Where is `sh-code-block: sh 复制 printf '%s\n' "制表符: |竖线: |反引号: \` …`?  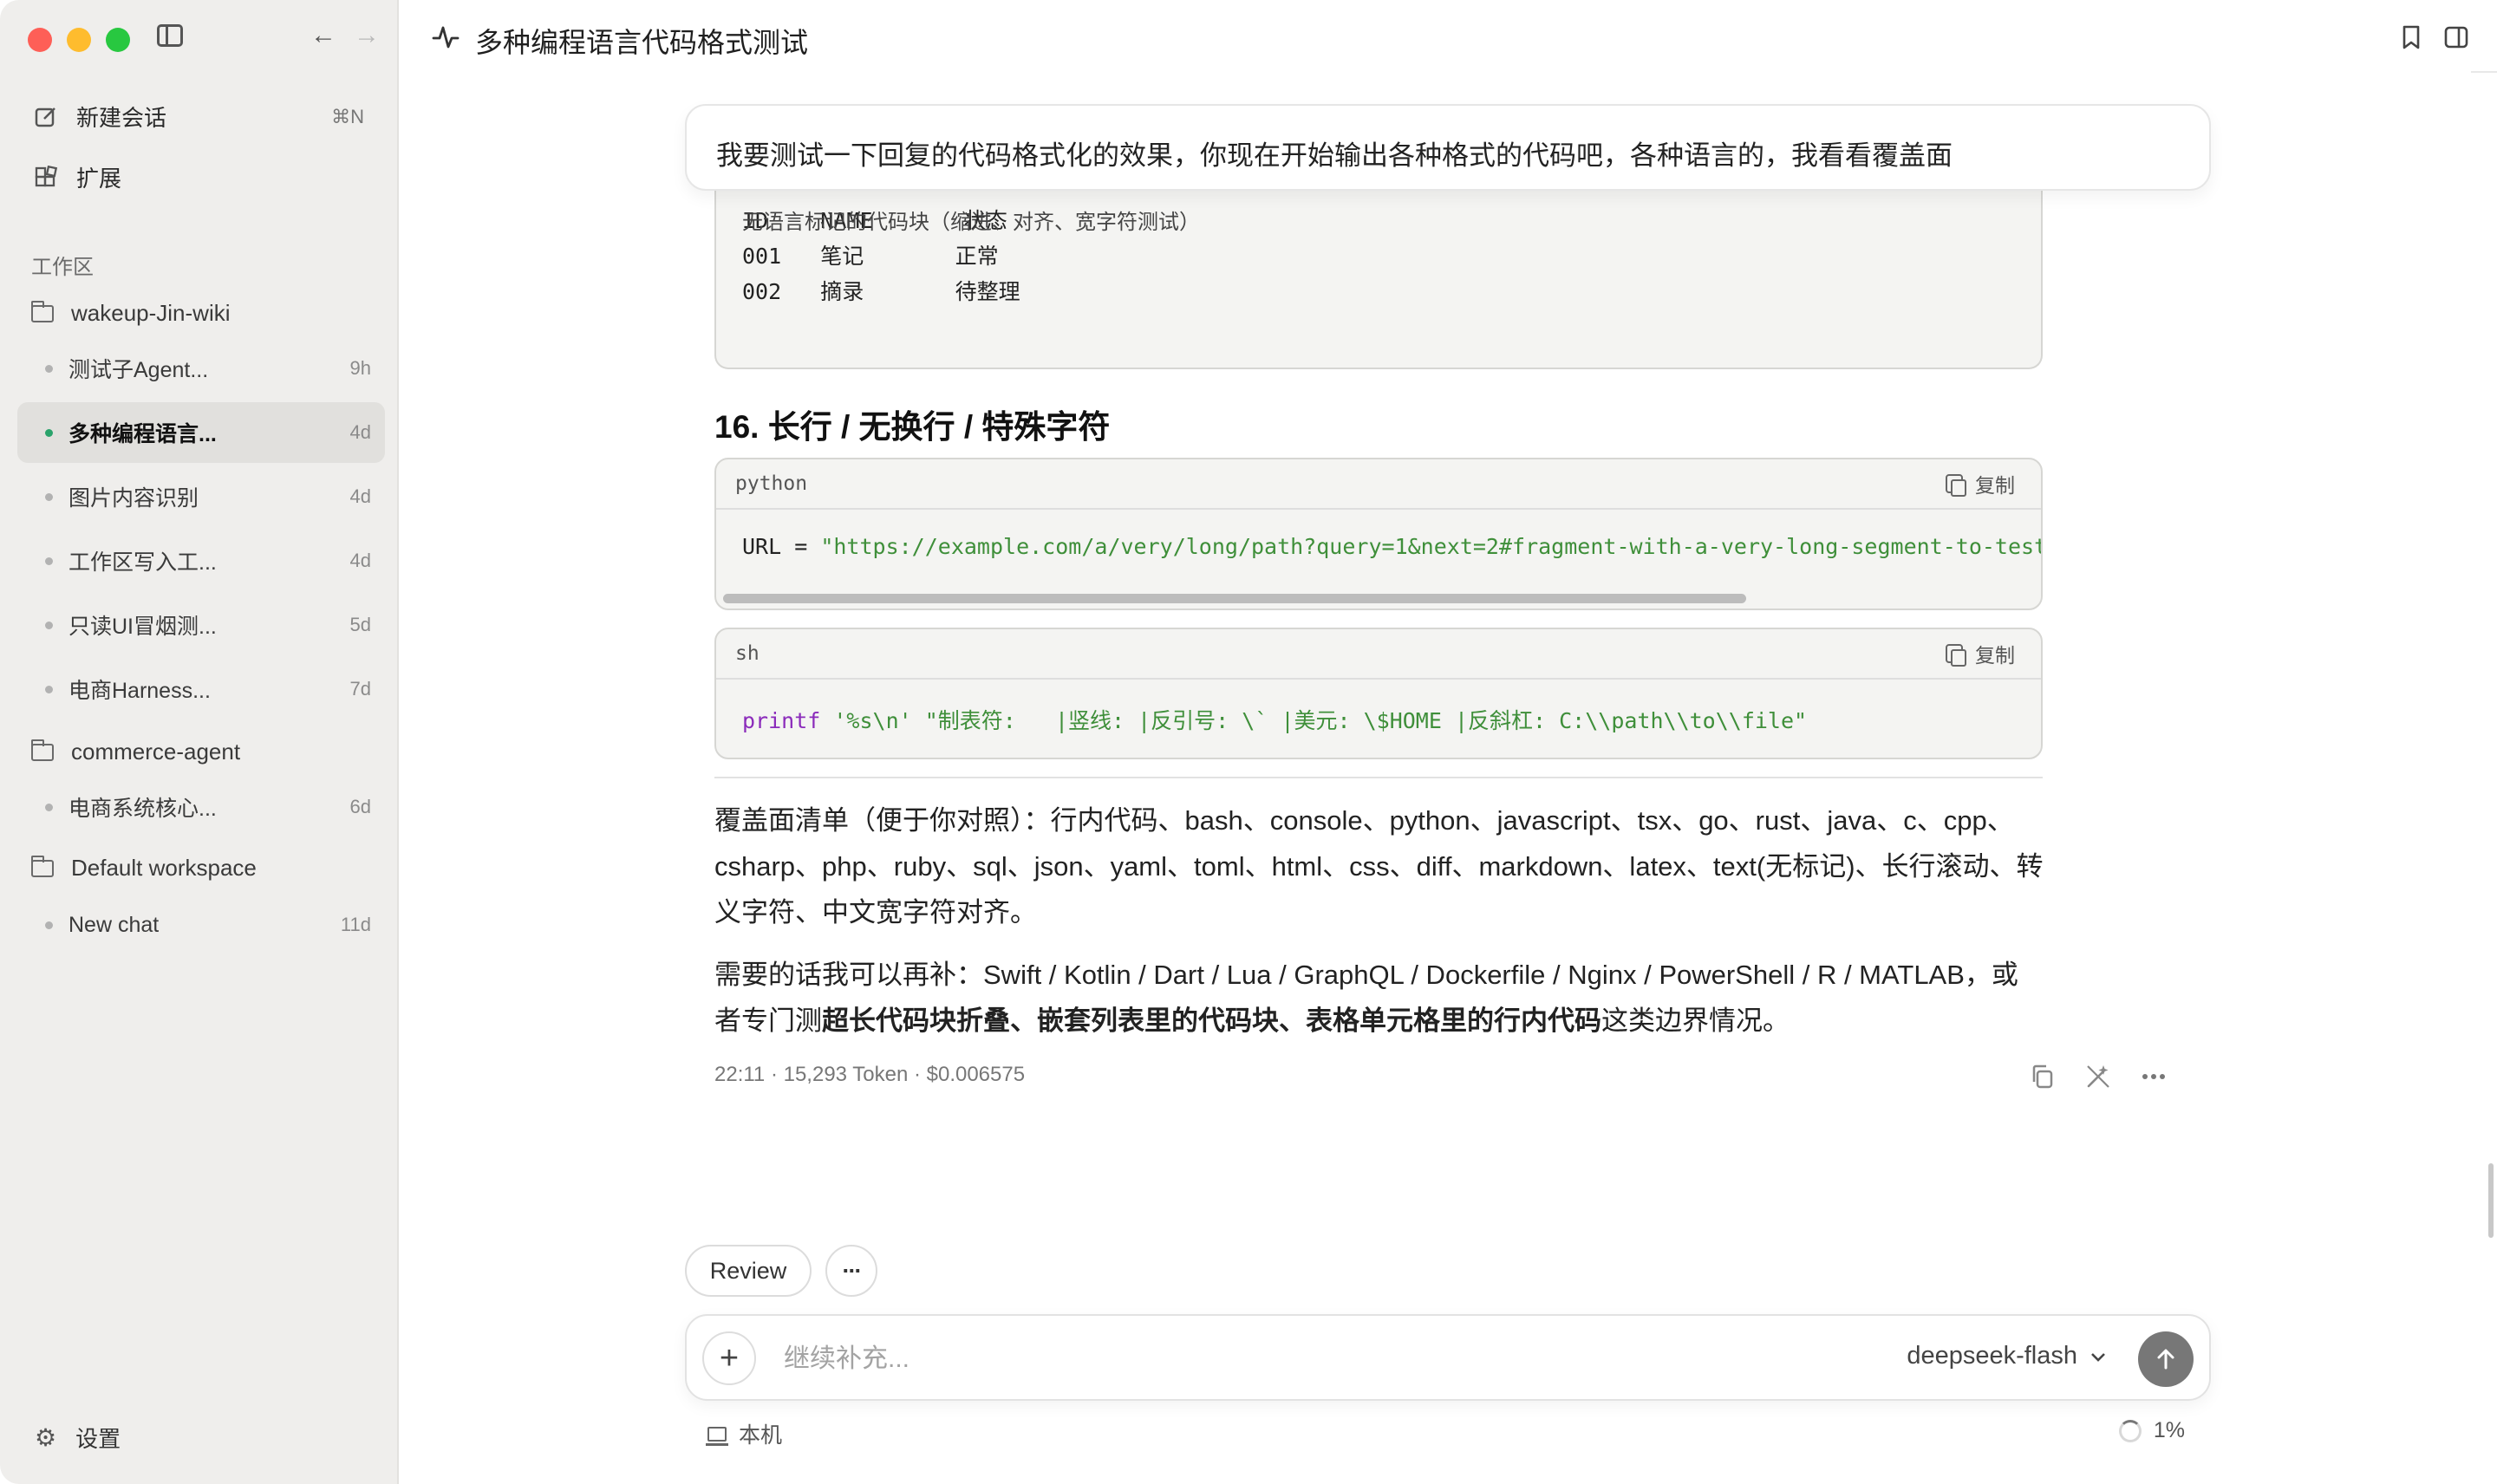
sh-code-block: sh 复制 printf '%s\n' "制表符: |竖线: |反引号: \` … is located at coordinates (1378, 693).